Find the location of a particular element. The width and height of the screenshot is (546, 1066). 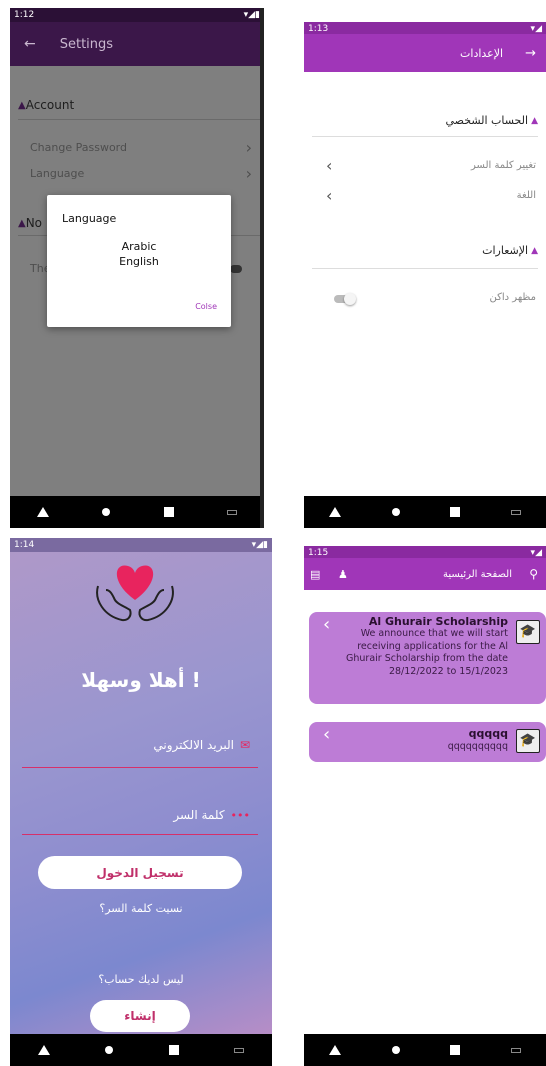

mail-icon: ✉ is located at coordinates (244, 745).